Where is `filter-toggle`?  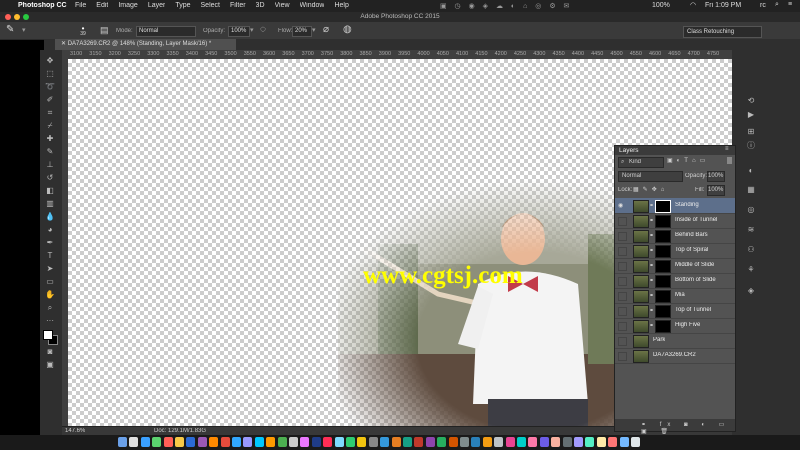 filter-toggle is located at coordinates (729, 160).